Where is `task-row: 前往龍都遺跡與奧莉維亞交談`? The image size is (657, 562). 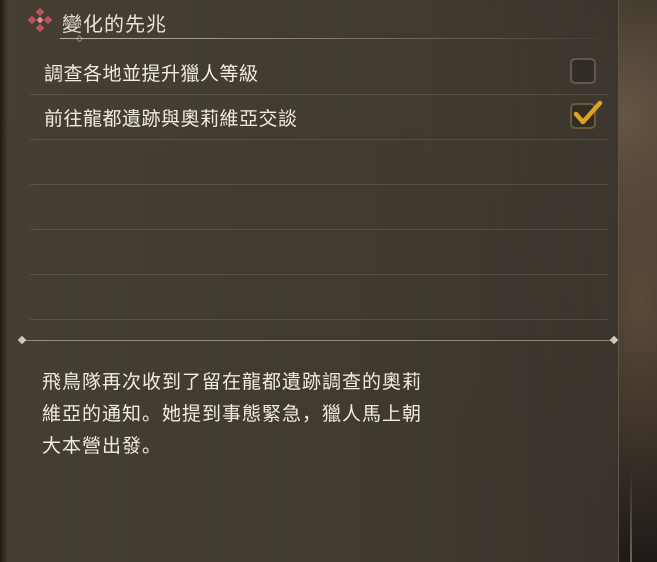
task-row: 前往龍都遺跡與奧莉維亞交談 is located at coordinates (319, 117).